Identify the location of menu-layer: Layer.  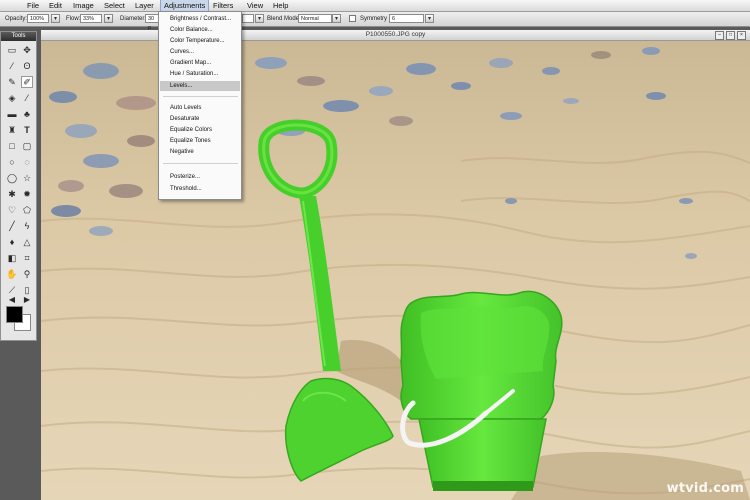
(144, 5).